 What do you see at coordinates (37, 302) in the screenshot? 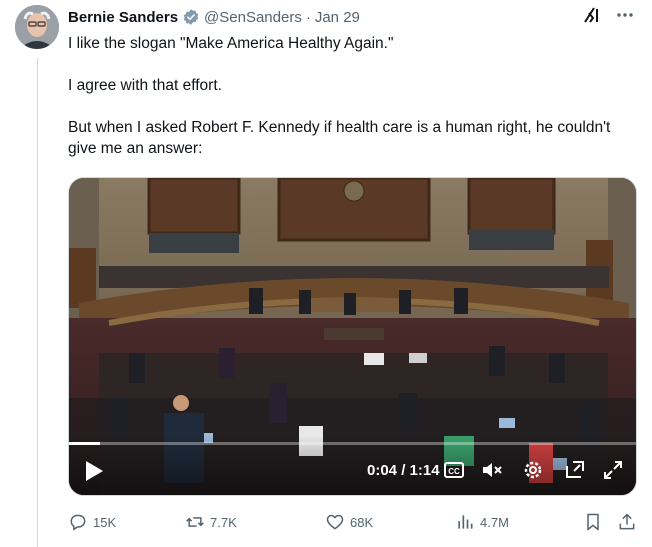
I see `thread-line` at bounding box center [37, 302].